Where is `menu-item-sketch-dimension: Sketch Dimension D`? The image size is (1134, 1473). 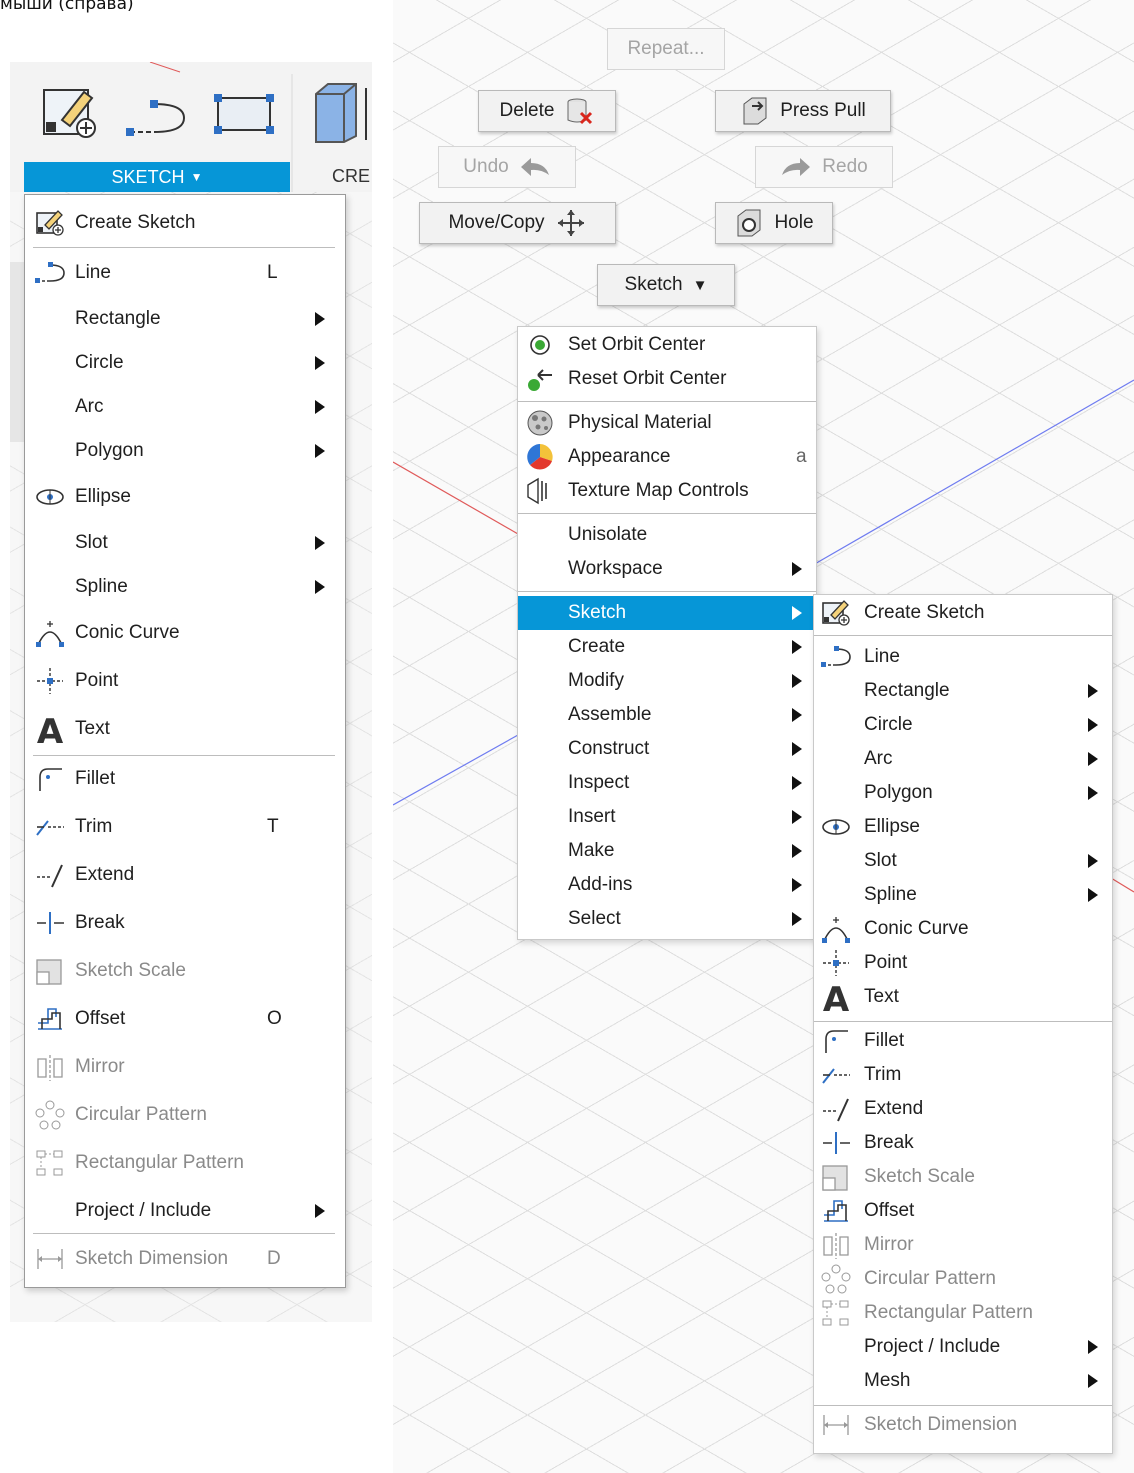
menu-item-sketch-dimension: Sketch Dimension D is located at coordinates (185, 1259).